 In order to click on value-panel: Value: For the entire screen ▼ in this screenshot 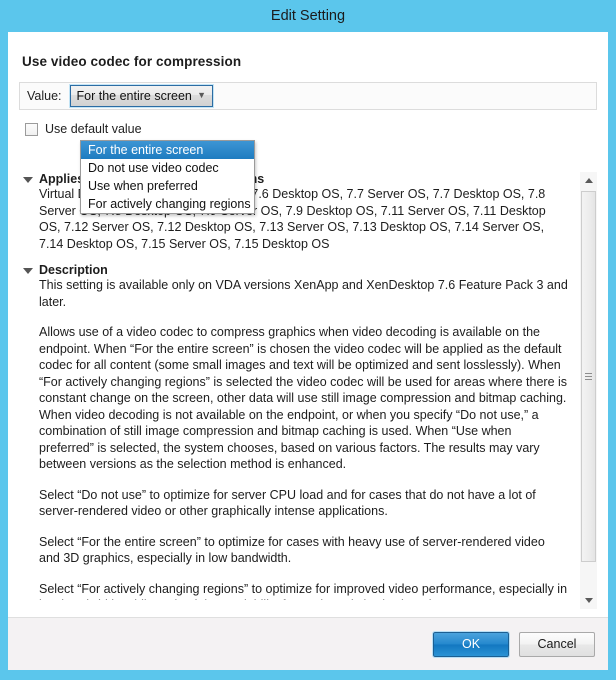, I will do `click(308, 96)`.